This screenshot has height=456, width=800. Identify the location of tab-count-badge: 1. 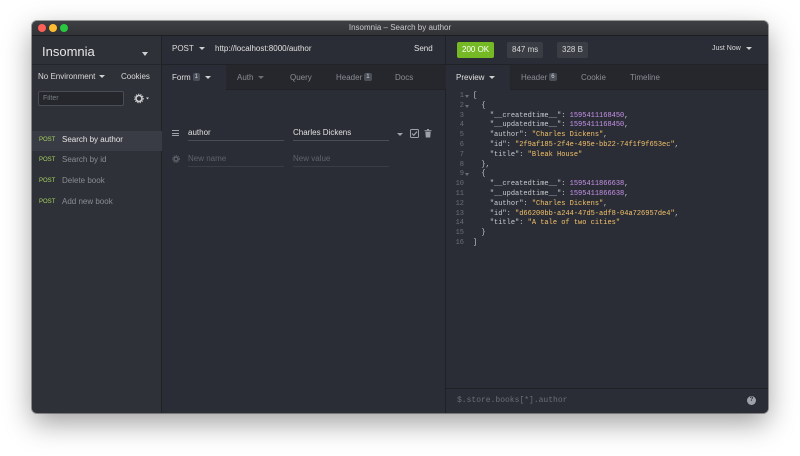
(196, 77).